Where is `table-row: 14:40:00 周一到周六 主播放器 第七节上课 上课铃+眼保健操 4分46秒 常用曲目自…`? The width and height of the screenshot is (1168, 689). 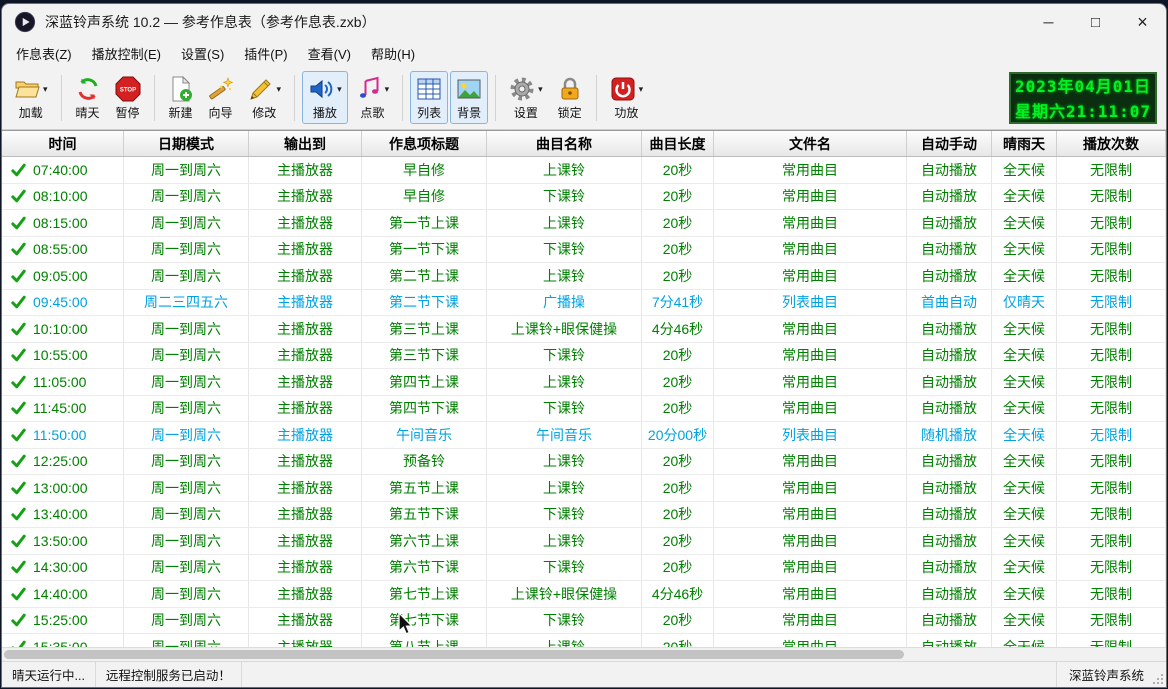
table-row: 14:40:00 周一到周六 主播放器 第七节上课 上课铃+眼保健操 4分46秒 常用曲目自… is located at coordinates (584, 594).